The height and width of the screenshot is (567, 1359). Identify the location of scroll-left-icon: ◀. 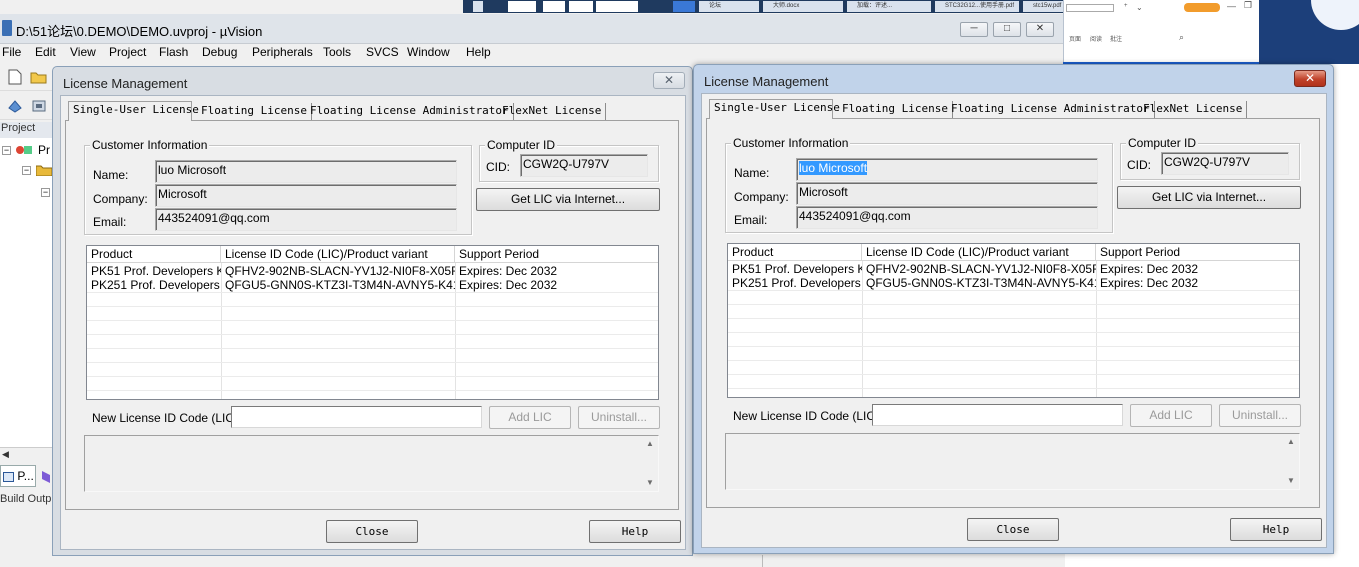
(5, 454).